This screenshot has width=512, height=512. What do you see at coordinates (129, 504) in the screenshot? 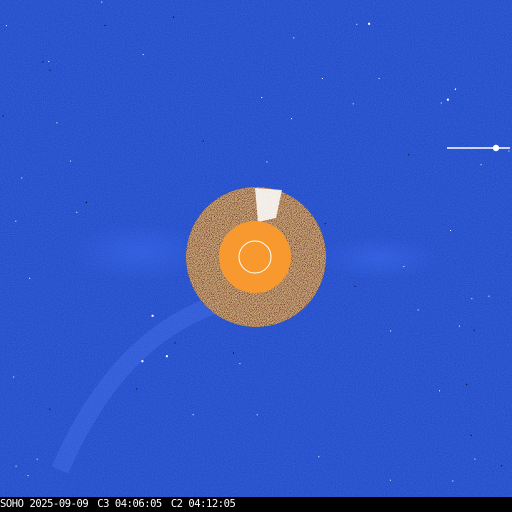
I see `c3-time-label: C3 04:06:05` at bounding box center [129, 504].